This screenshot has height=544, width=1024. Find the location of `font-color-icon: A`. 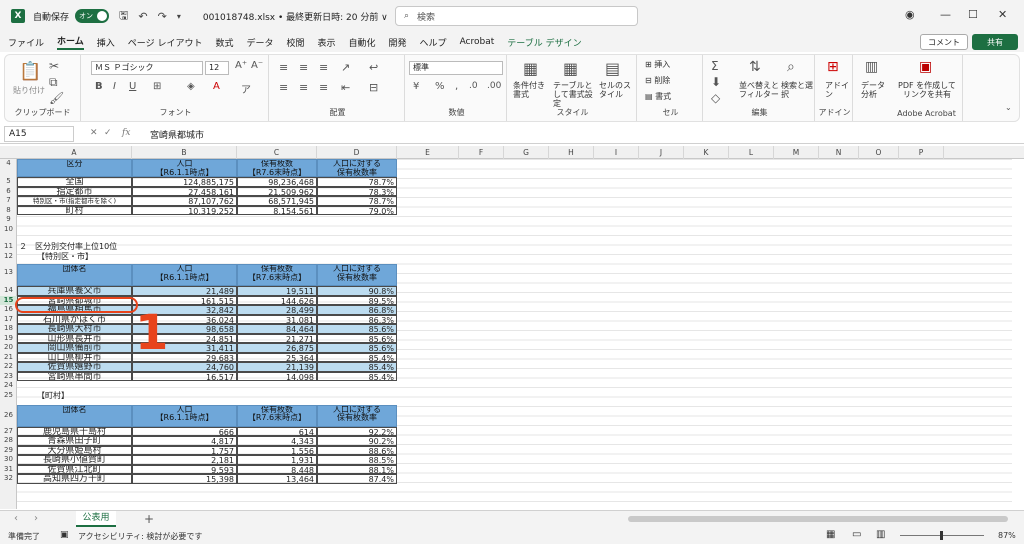

font-color-icon: A is located at coordinates (216, 86).